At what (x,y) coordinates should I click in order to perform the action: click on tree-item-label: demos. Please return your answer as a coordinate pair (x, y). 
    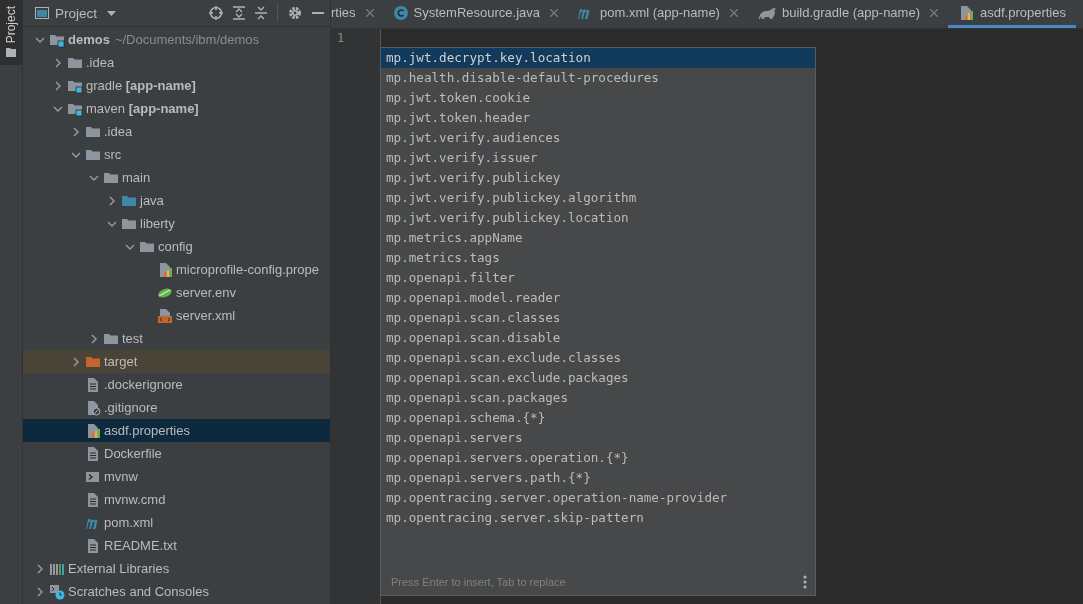
    Looking at the image, I should click on (89, 39).